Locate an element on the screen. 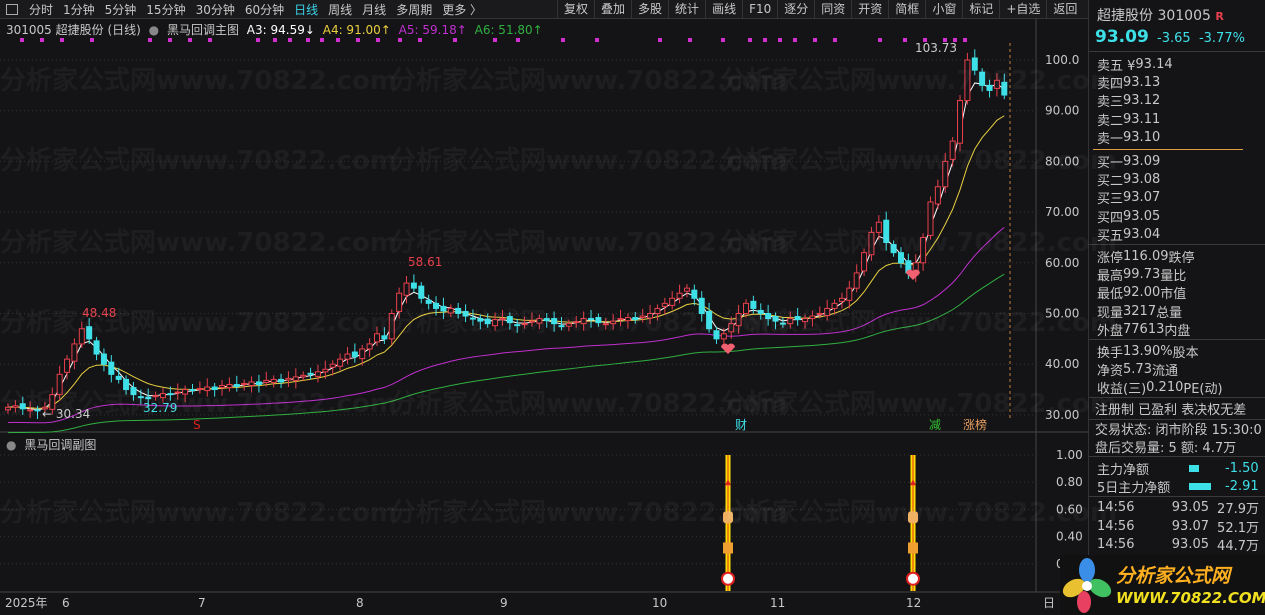 The height and width of the screenshot is (615, 1265). period-tab: 5分钟 is located at coordinates (121, 9).